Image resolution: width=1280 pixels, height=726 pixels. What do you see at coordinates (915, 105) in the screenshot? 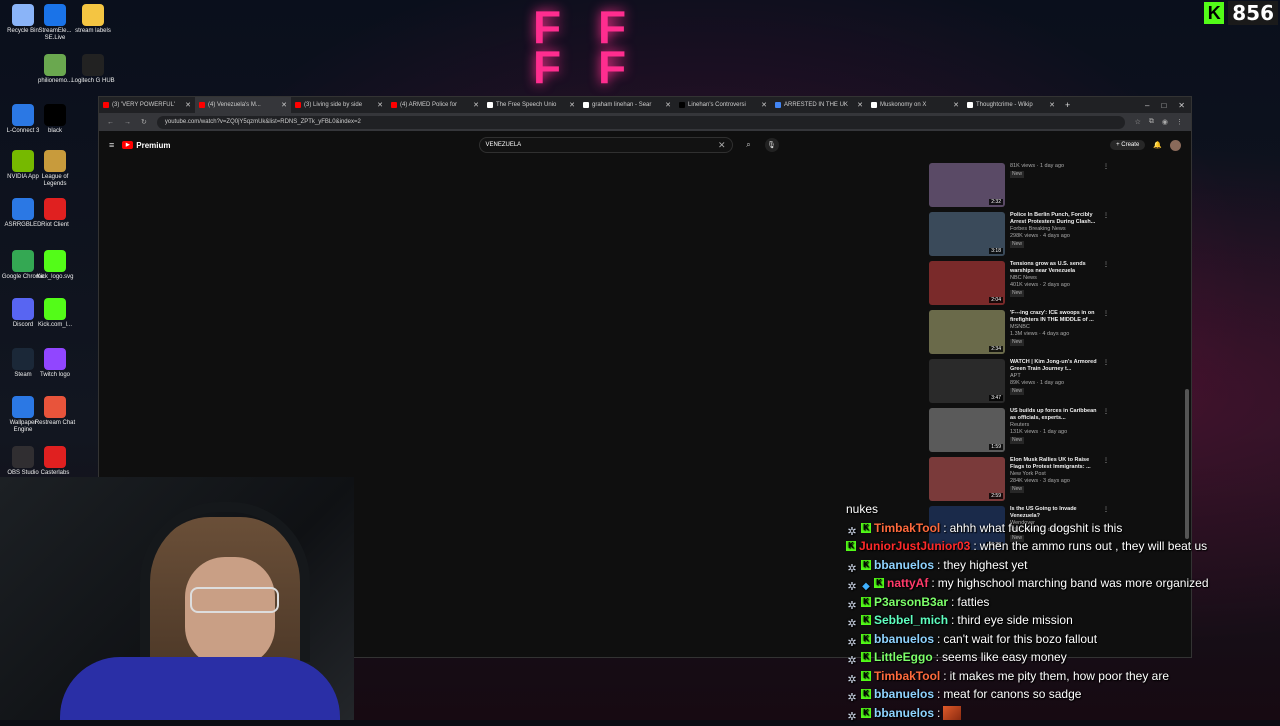
I see `tab-9: Muskonomy on X ✕` at bounding box center [915, 105].